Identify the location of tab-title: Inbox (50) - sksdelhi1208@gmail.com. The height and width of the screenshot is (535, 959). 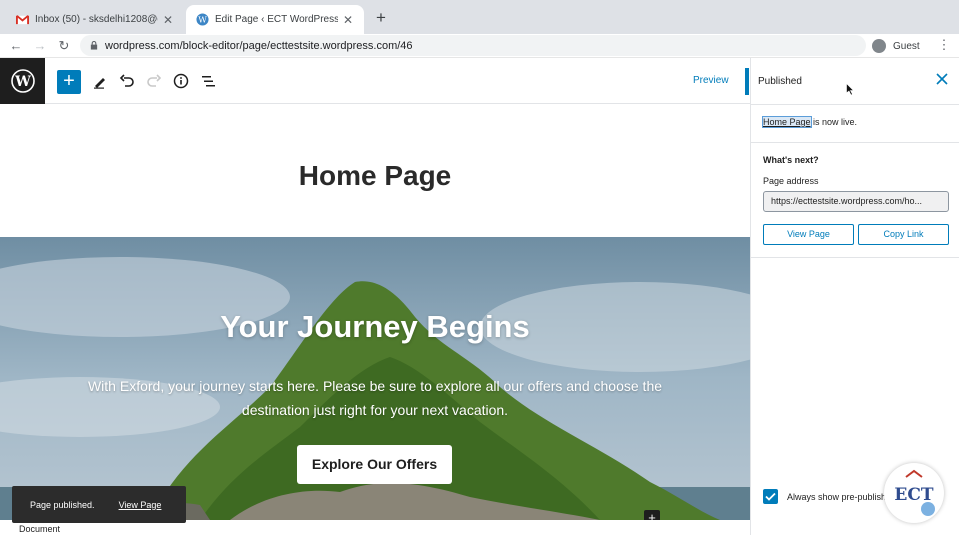
(96, 19).